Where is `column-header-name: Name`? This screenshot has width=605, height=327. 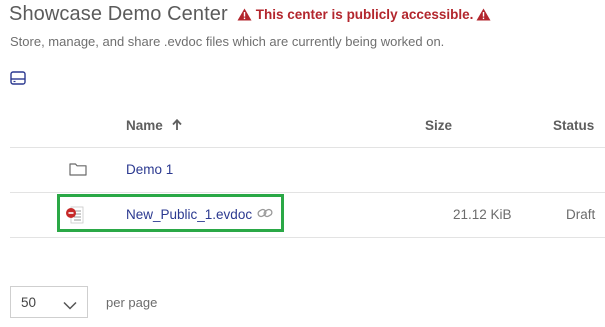 column-header-name: Name is located at coordinates (154, 125).